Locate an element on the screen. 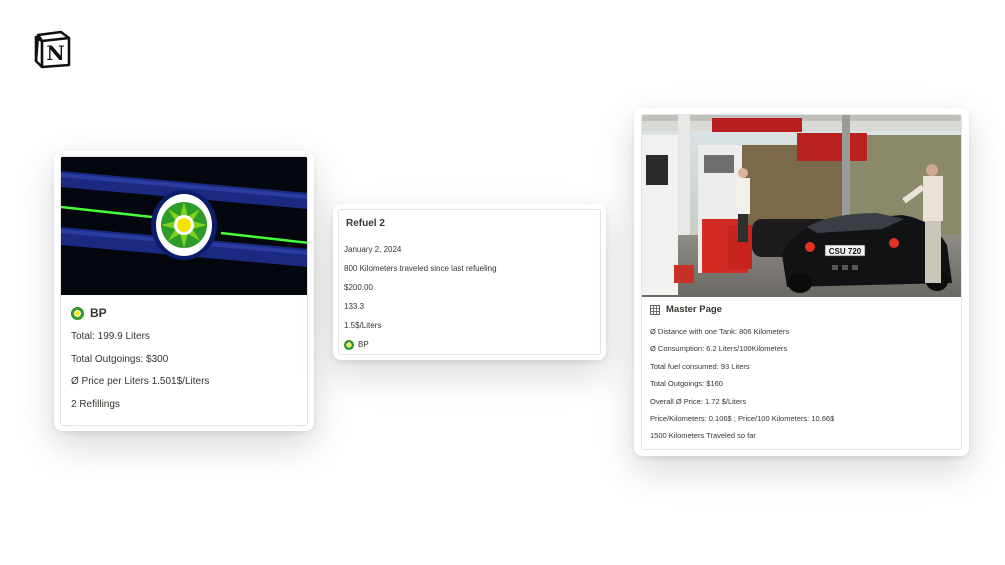  bp-total-liters: Total: 199.9 Liters is located at coordinates (110, 336).